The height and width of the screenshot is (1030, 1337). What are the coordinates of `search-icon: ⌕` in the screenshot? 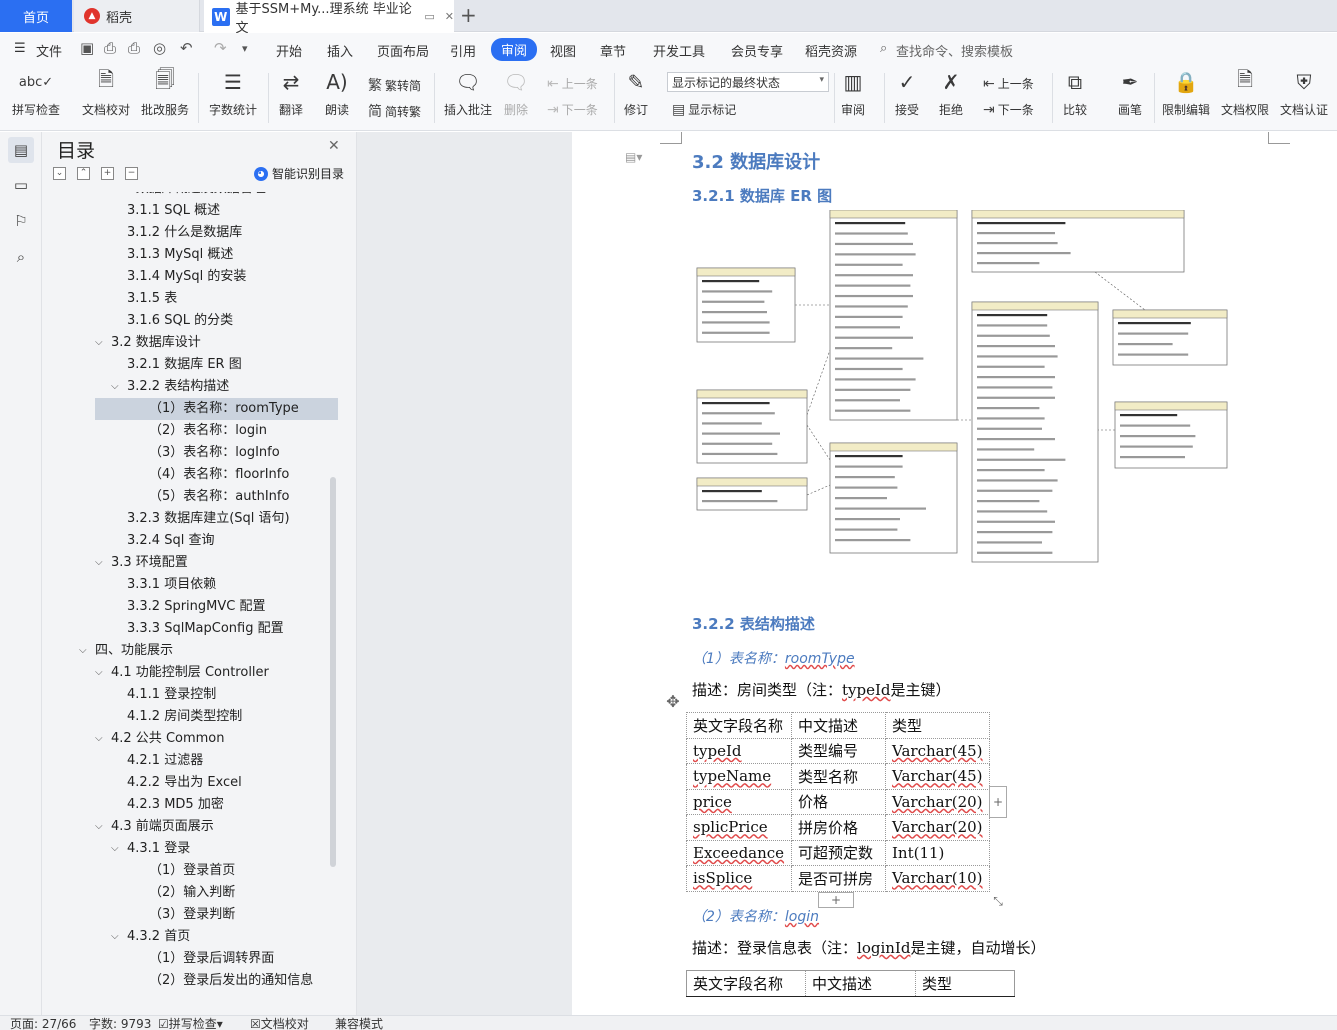 It's located at (21, 257).